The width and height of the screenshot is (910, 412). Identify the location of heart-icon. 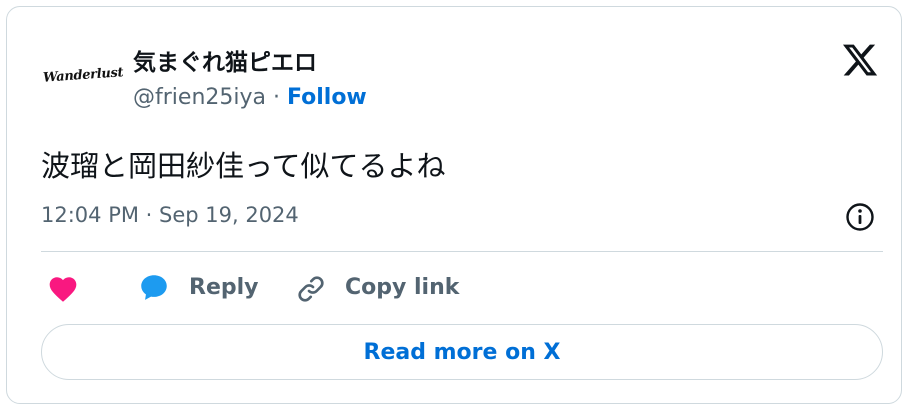
(63, 289).